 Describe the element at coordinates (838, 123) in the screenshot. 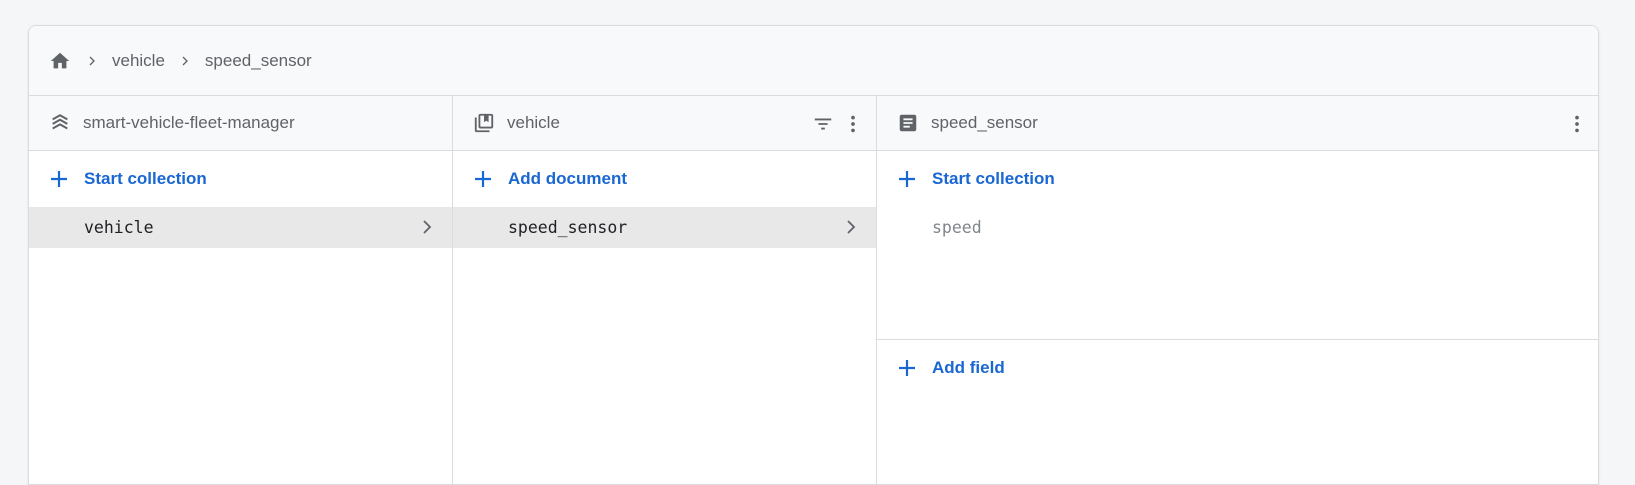

I see `collection-header-actions` at that location.